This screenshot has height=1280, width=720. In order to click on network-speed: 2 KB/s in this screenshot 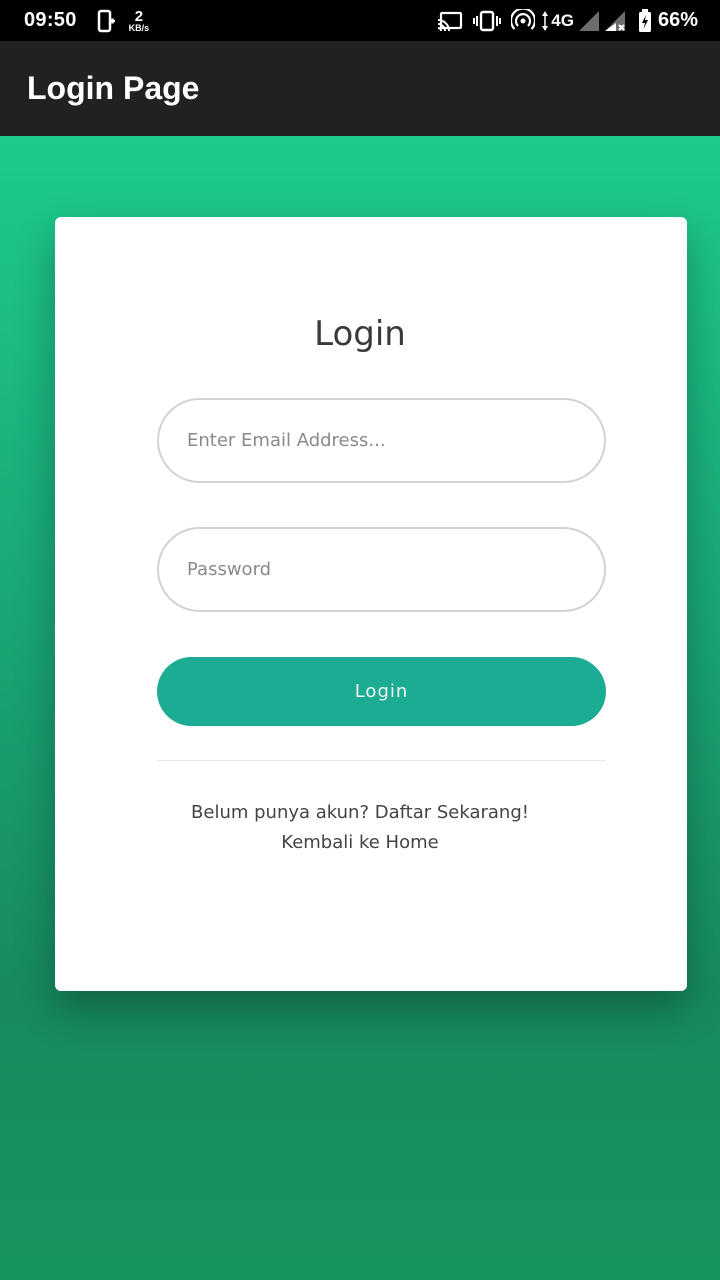, I will do `click(139, 21)`.